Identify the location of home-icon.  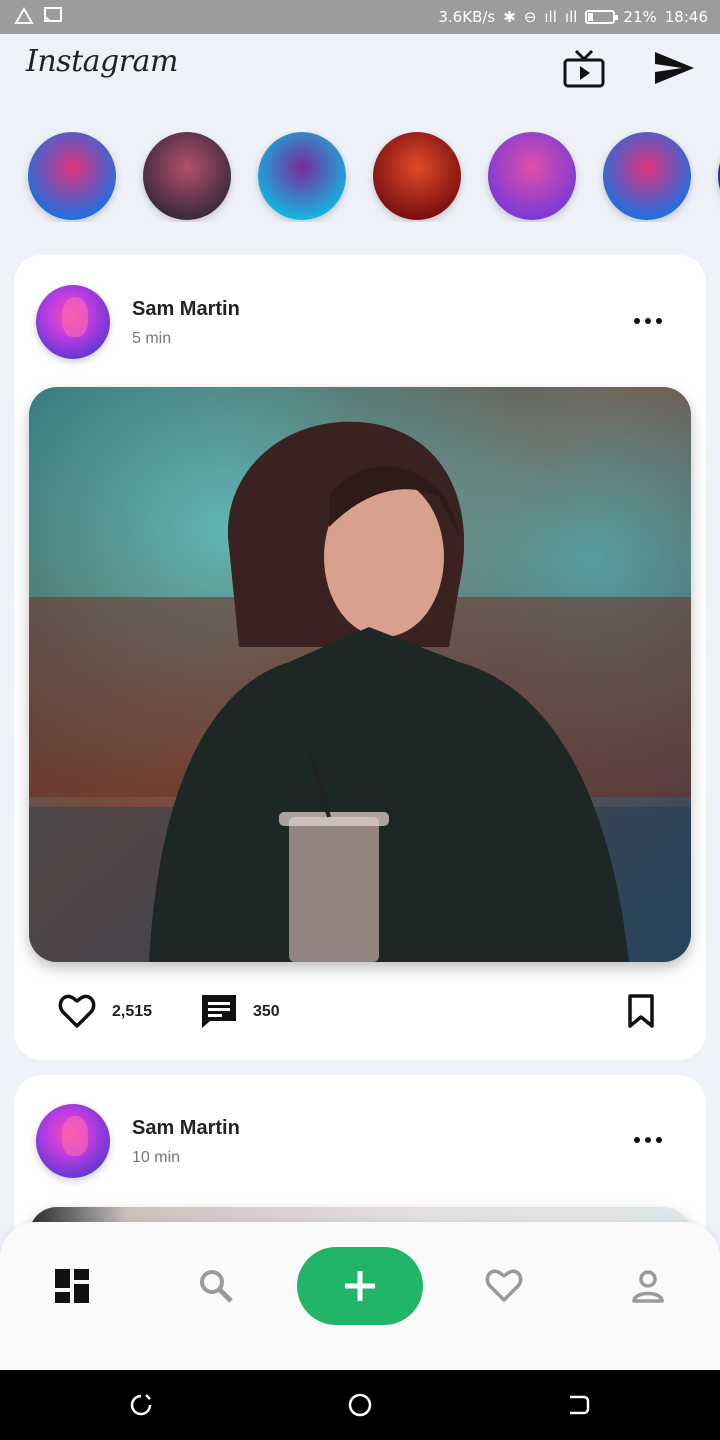
(360, 1405).